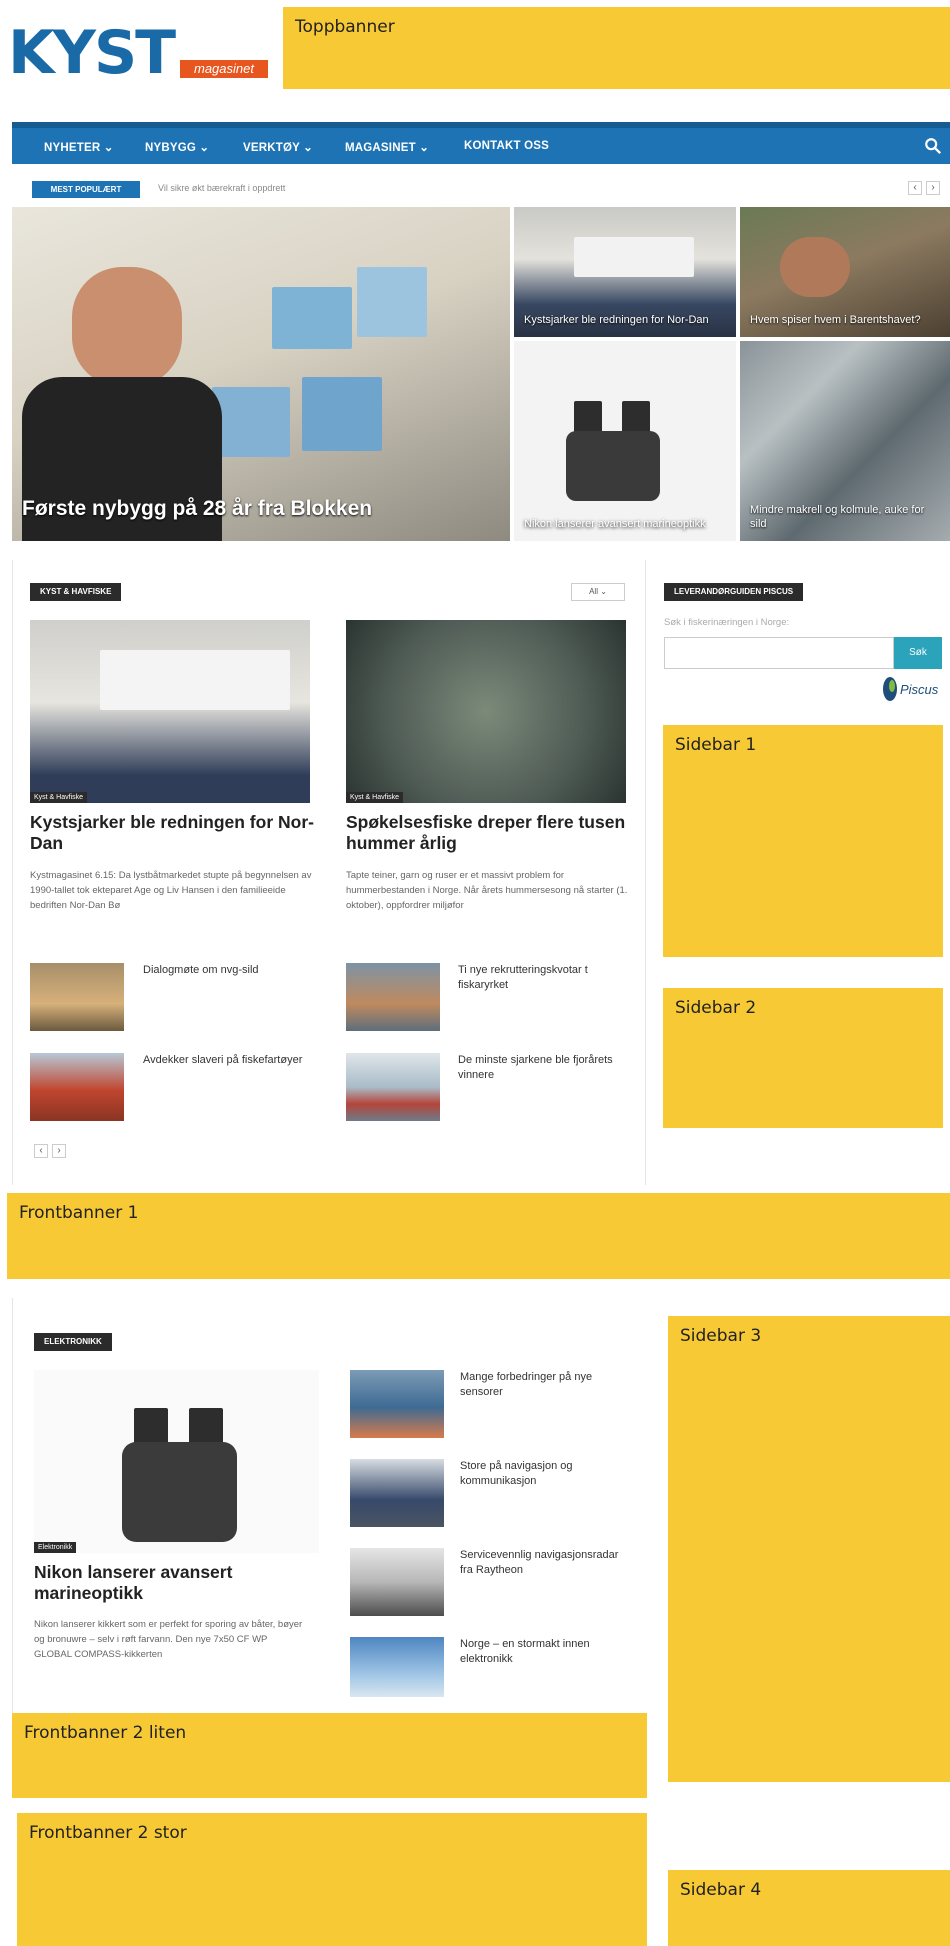  Describe the element at coordinates (41, 1151) in the screenshot. I see `kyst-prev-button: ‹` at that location.